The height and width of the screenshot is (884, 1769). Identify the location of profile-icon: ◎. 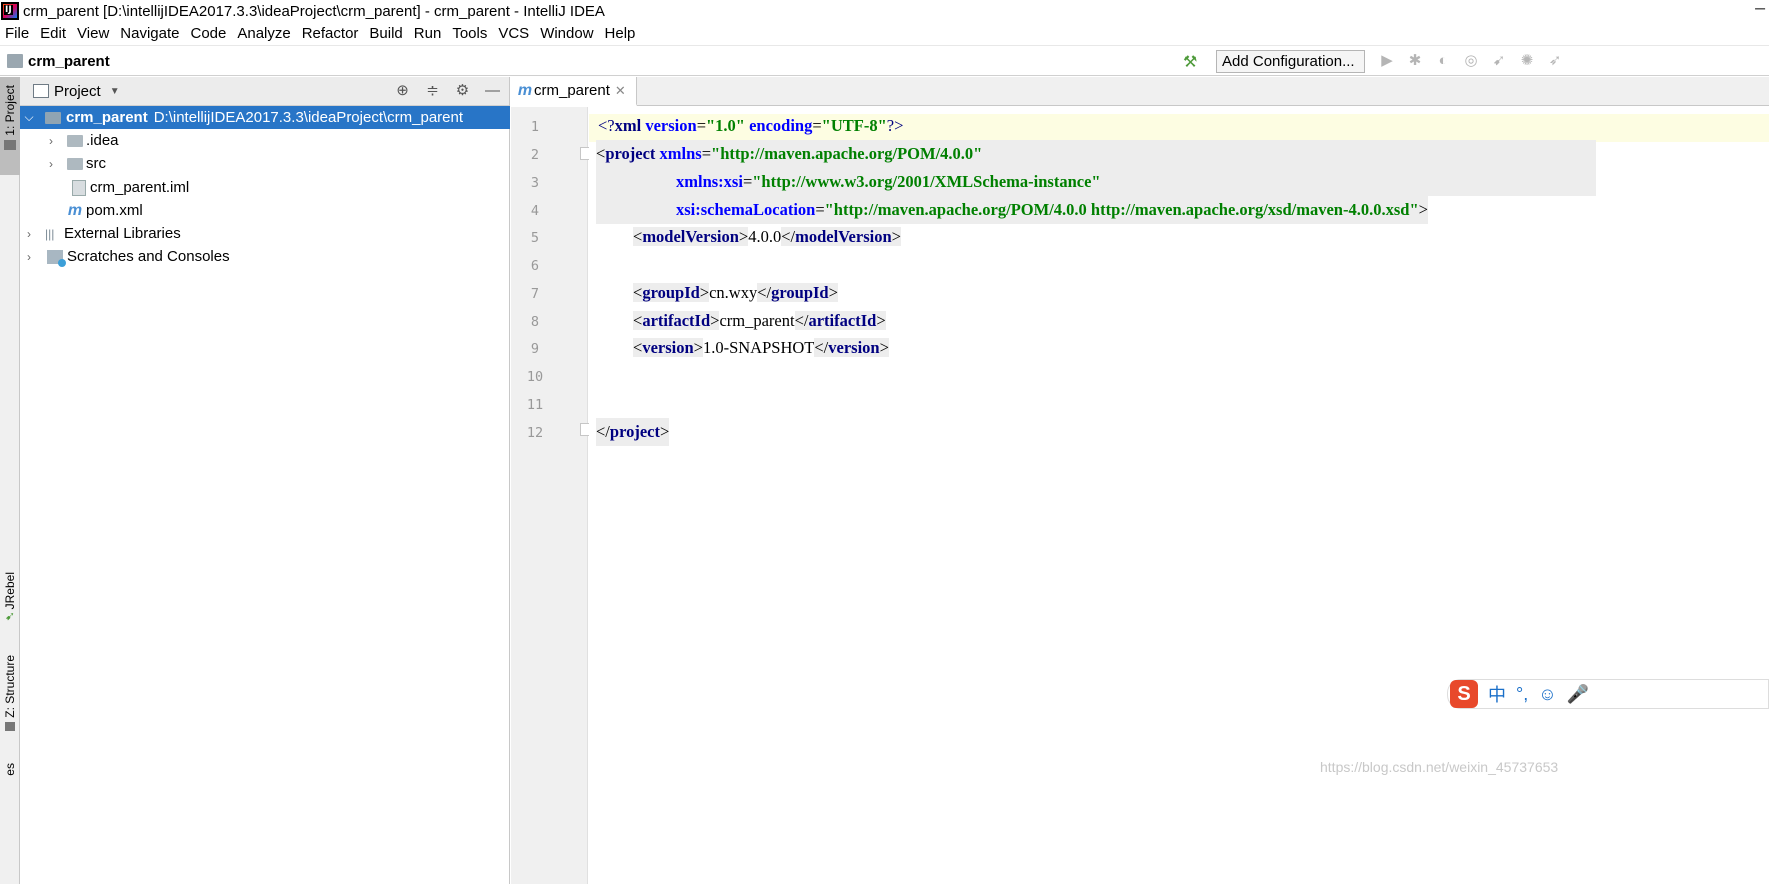
(1471, 61).